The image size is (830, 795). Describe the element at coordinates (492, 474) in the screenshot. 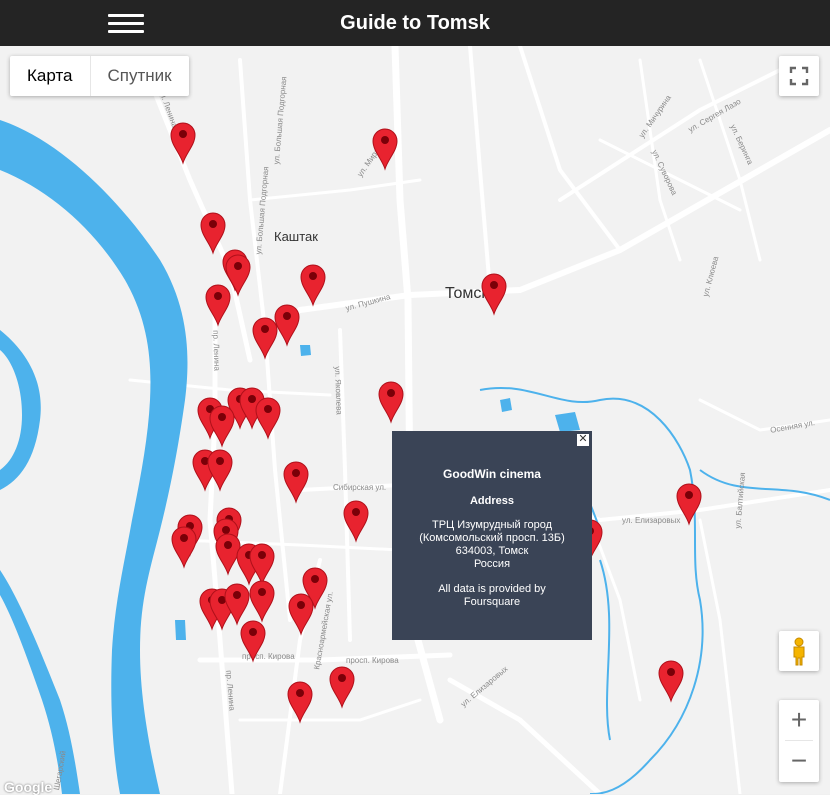

I see `info-venue-name: GoodWin cinema` at that location.